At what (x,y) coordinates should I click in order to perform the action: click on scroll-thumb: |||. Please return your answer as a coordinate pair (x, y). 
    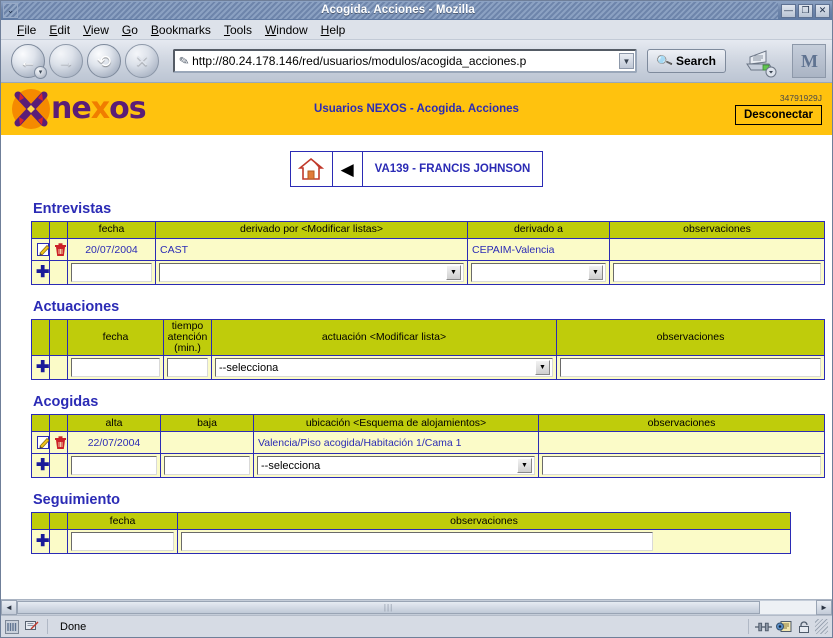
    Looking at the image, I should click on (389, 607).